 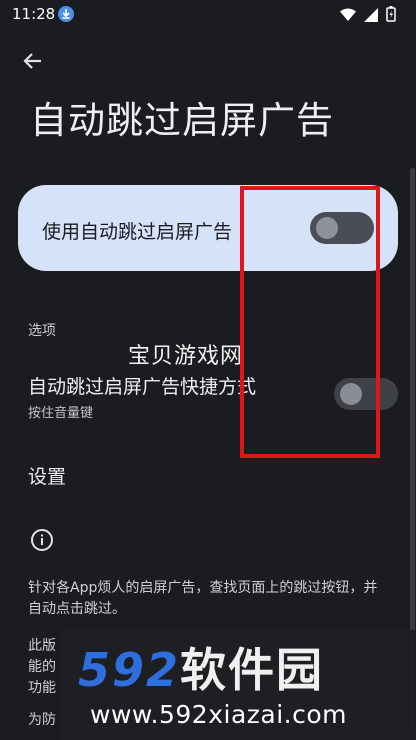 What do you see at coordinates (371, 16) in the screenshot?
I see `signal-icon` at bounding box center [371, 16].